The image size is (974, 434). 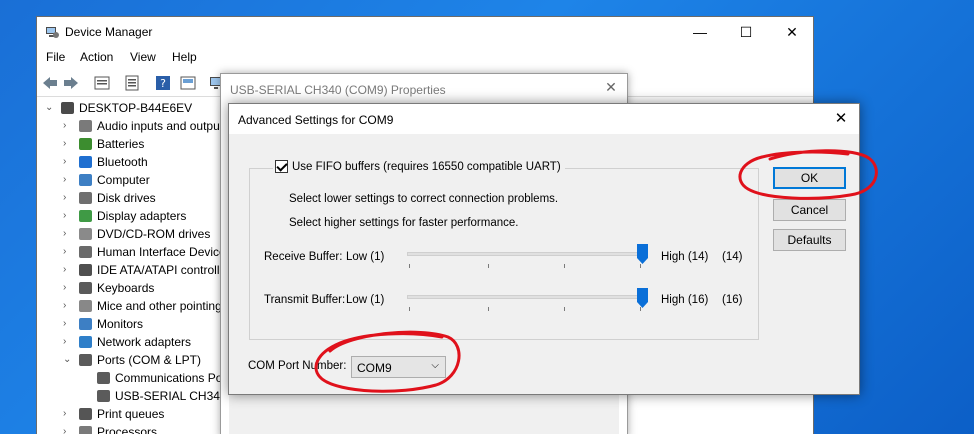 I want to click on tree-item: › Bluetooth, so click(x=132, y=162).